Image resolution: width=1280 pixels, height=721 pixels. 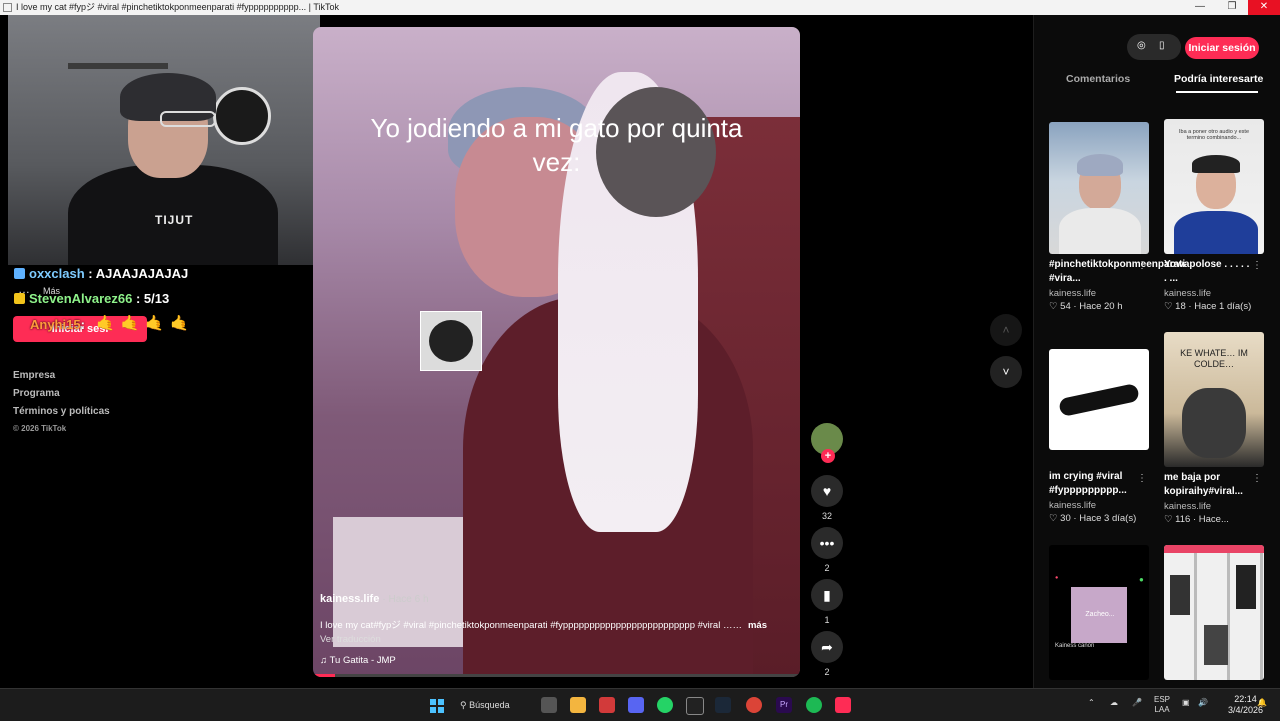 What do you see at coordinates (61, 415) in the screenshot?
I see `footer-link-terms: Términos y políticas` at bounding box center [61, 415].